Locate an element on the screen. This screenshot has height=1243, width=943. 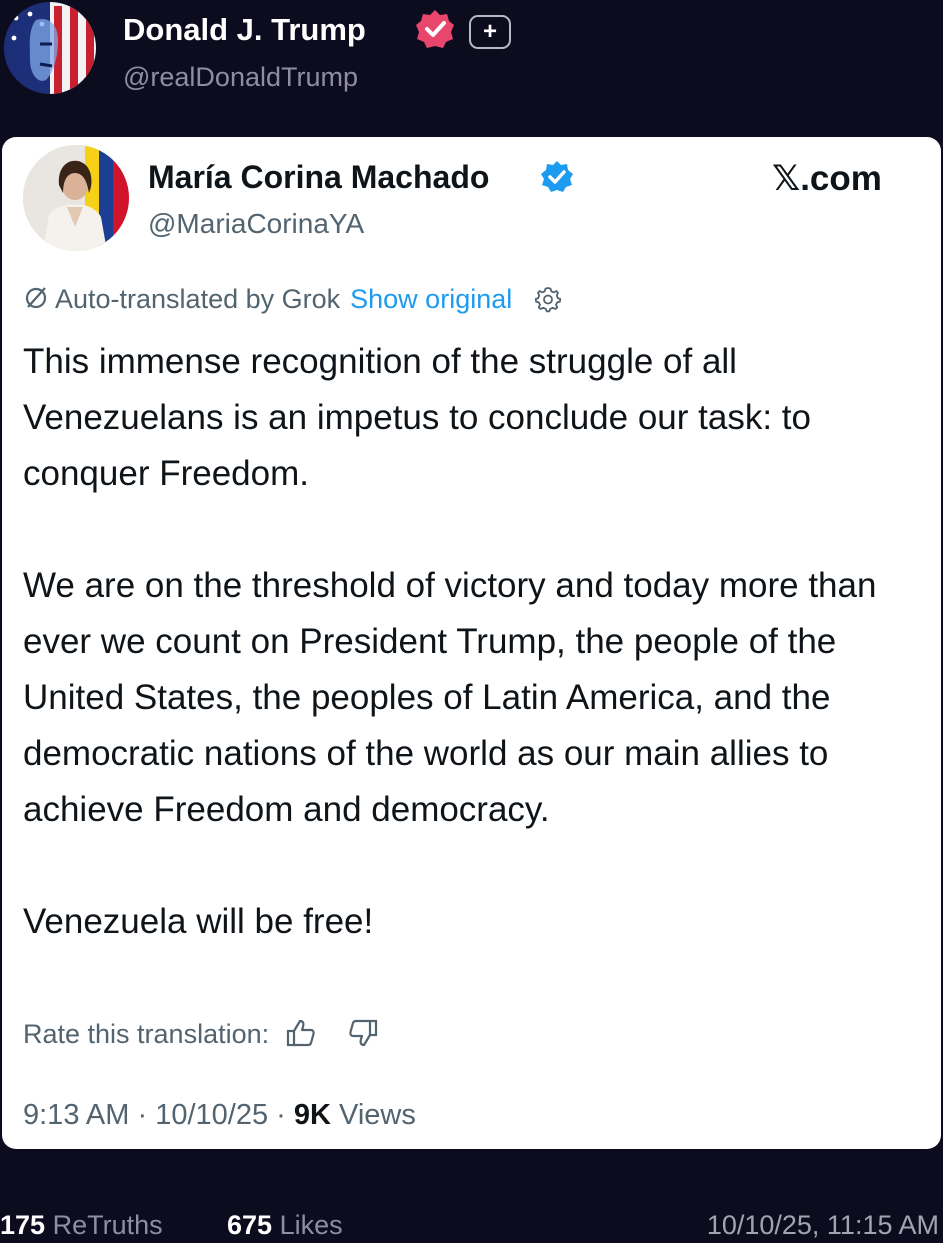
avatar-image is located at coordinates (50, 48).